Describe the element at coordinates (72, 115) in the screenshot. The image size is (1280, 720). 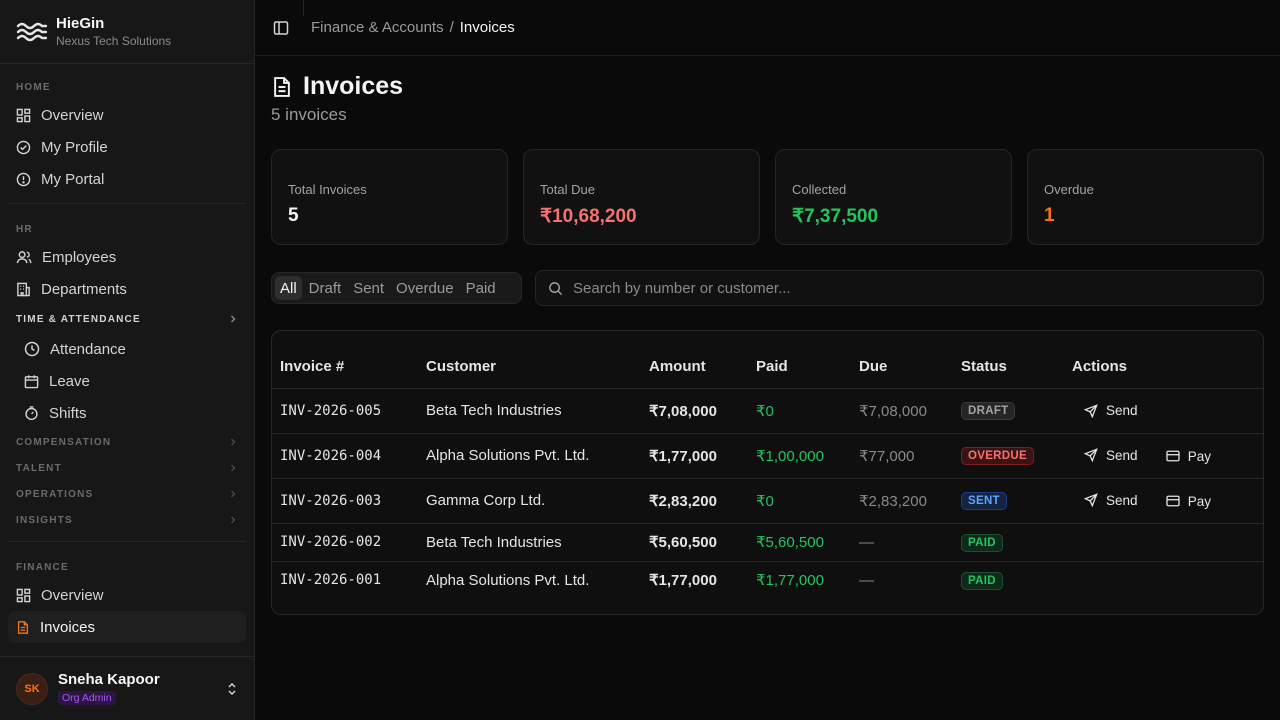
I see `sidebar-item-label: Overview` at that location.